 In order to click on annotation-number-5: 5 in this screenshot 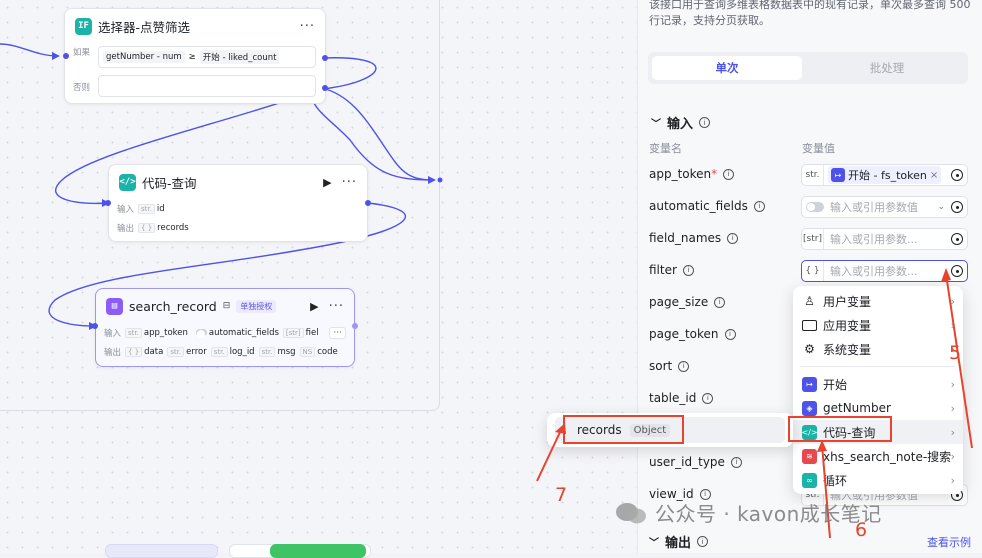, I will do `click(955, 353)`.